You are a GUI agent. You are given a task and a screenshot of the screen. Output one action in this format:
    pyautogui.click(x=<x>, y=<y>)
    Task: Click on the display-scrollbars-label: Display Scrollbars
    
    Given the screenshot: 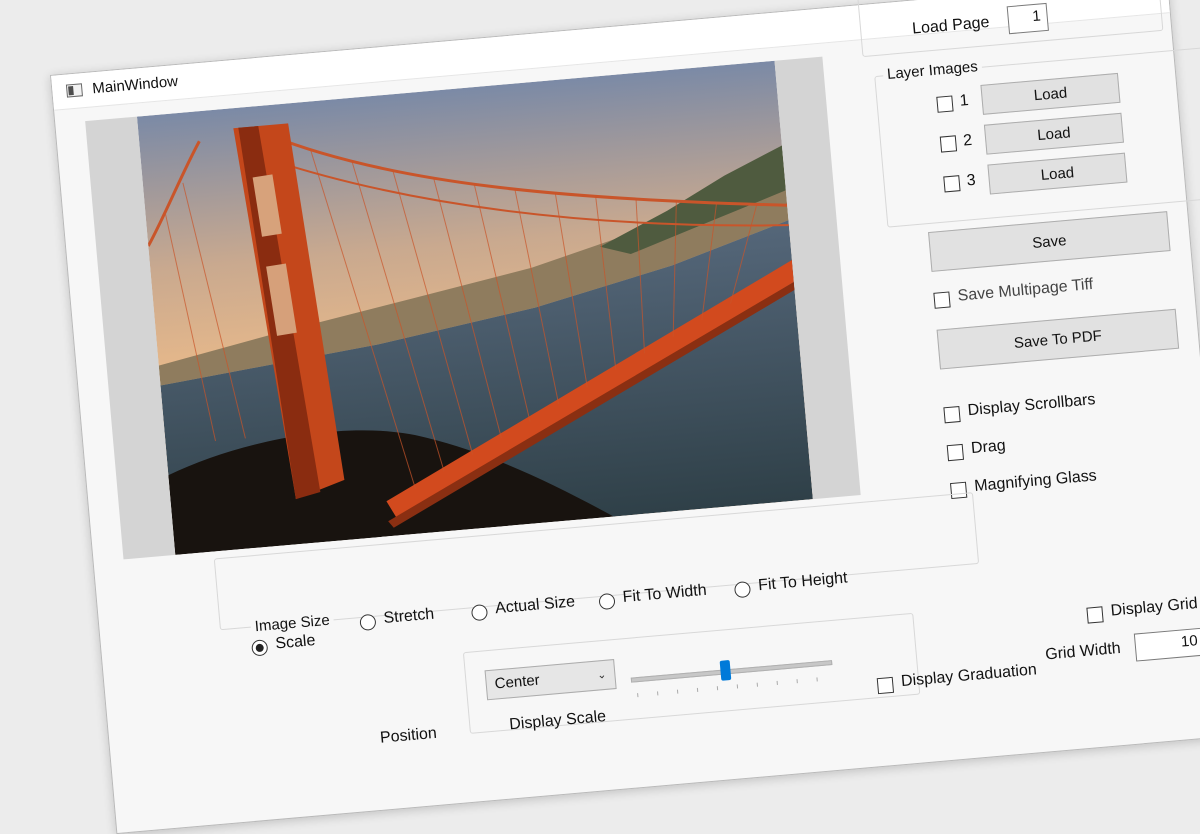 What is the action you would take?
    pyautogui.click(x=1032, y=405)
    